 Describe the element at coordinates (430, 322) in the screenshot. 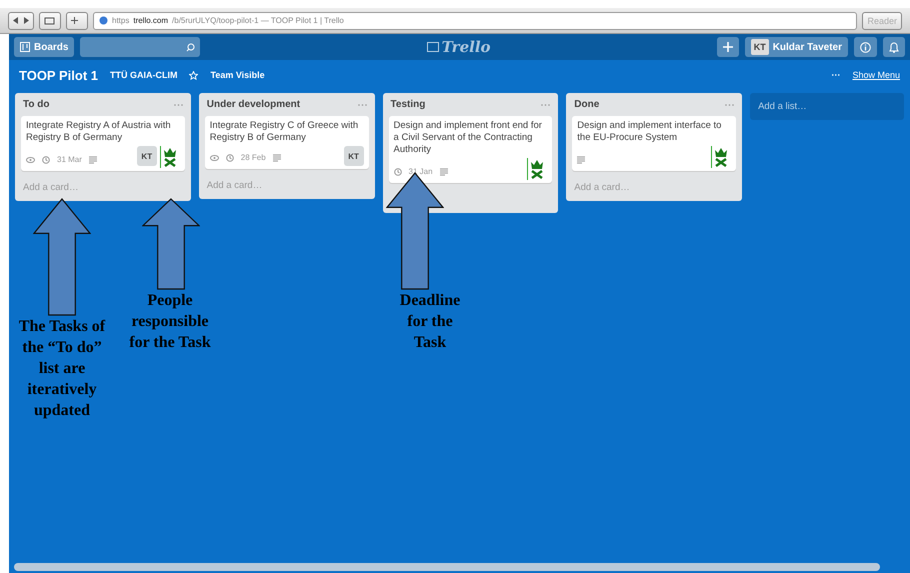

I see `annotation-text: Deadline for the Task` at that location.